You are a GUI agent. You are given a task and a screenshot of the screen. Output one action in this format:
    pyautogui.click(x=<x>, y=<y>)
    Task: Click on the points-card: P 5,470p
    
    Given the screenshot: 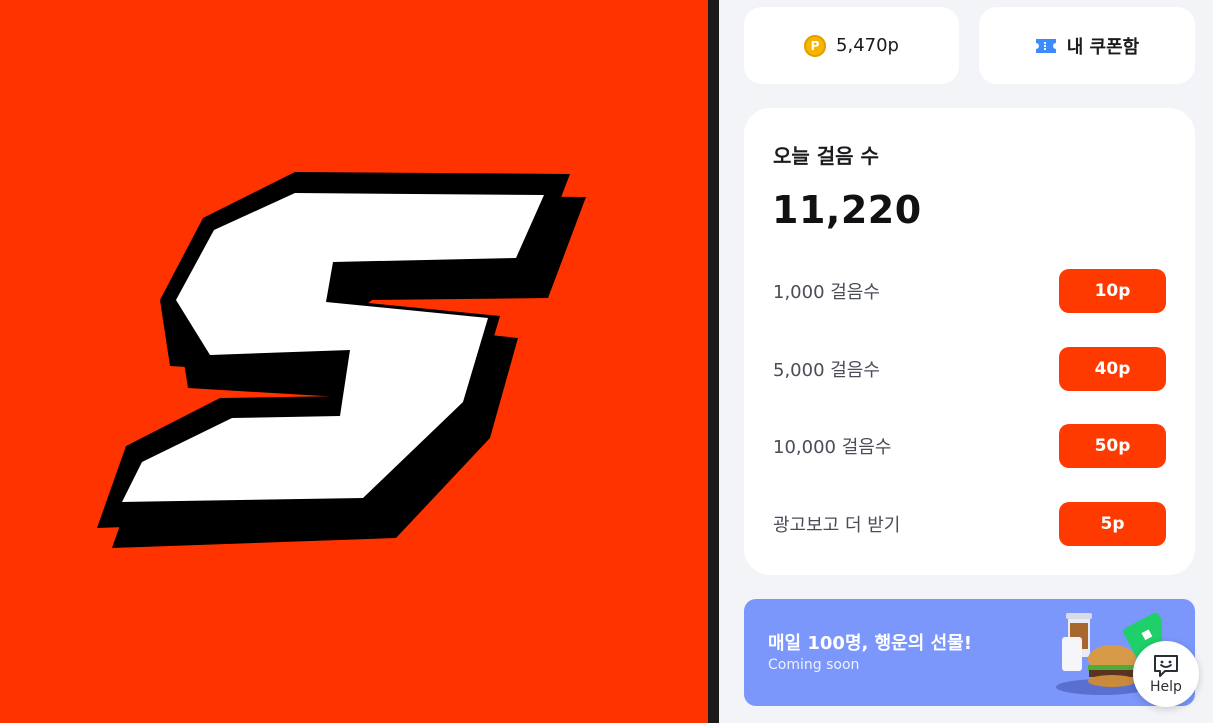 What is the action you would take?
    pyautogui.click(x=851, y=45)
    